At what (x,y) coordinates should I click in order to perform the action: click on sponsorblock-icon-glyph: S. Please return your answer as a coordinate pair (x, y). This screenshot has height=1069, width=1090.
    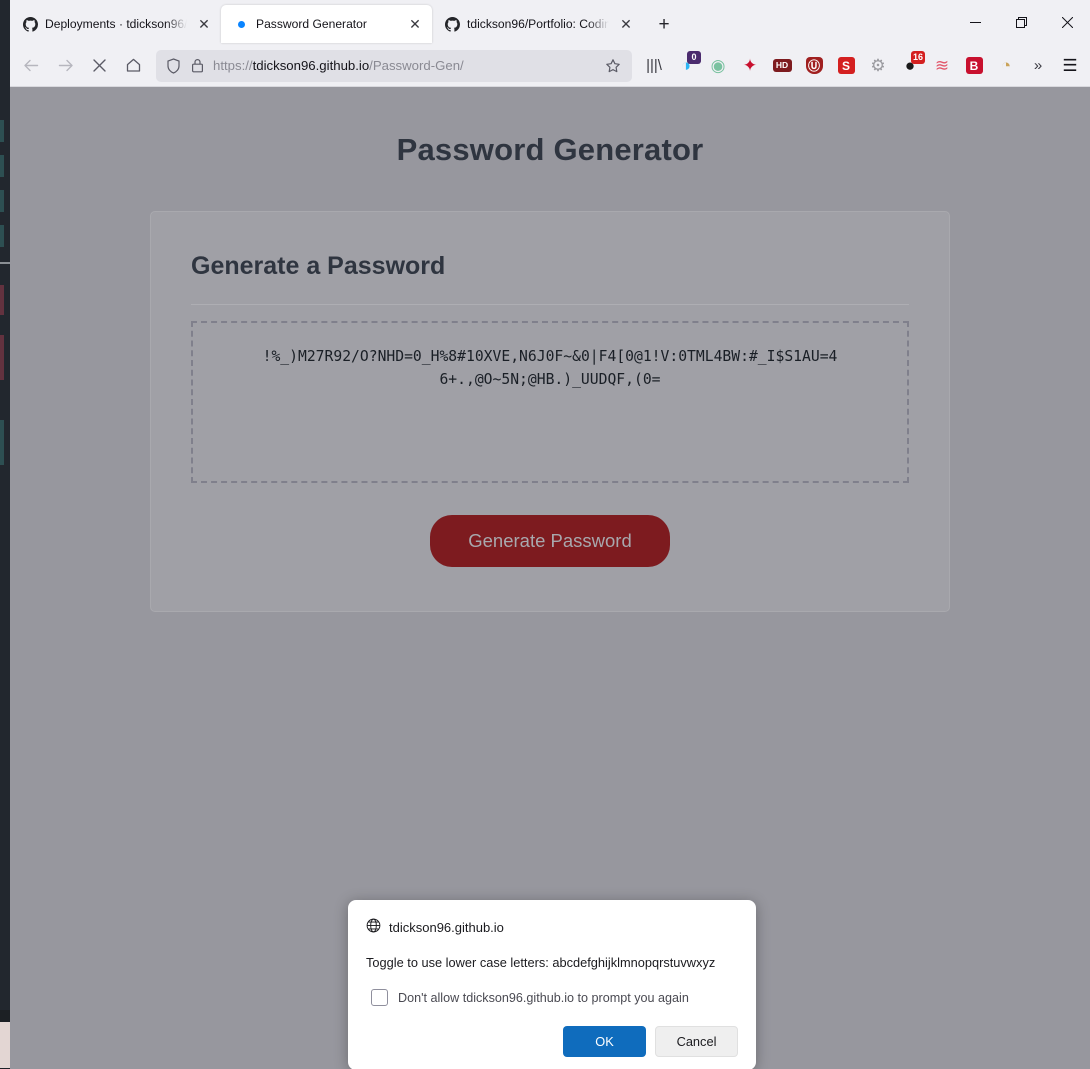
    Looking at the image, I should click on (846, 65).